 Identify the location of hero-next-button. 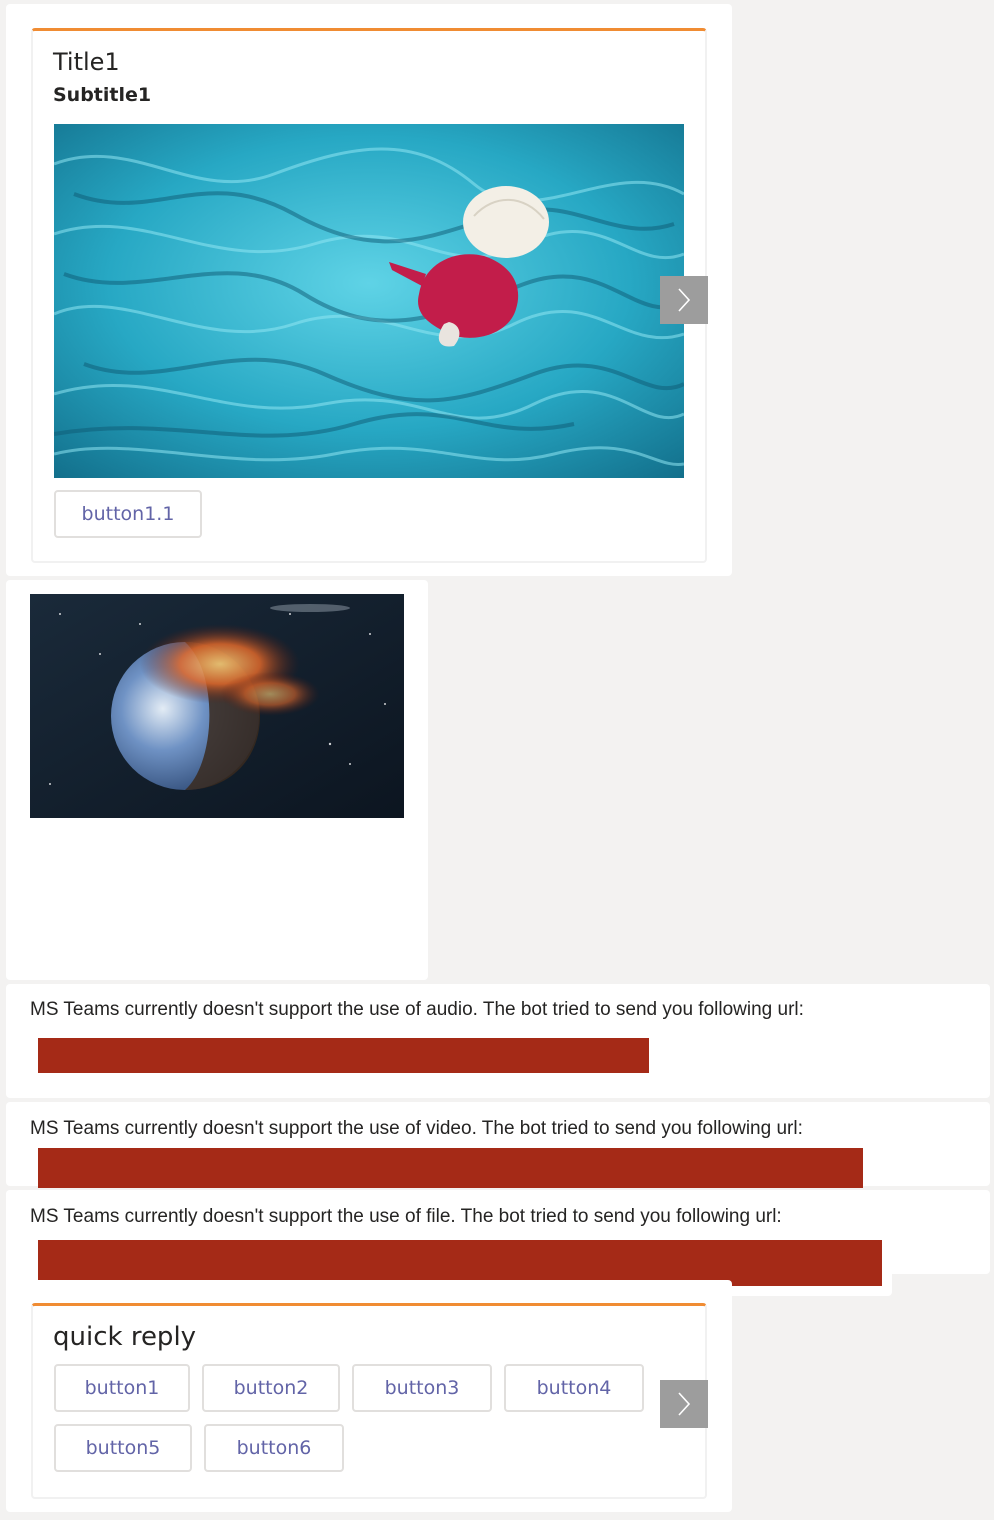
(684, 300).